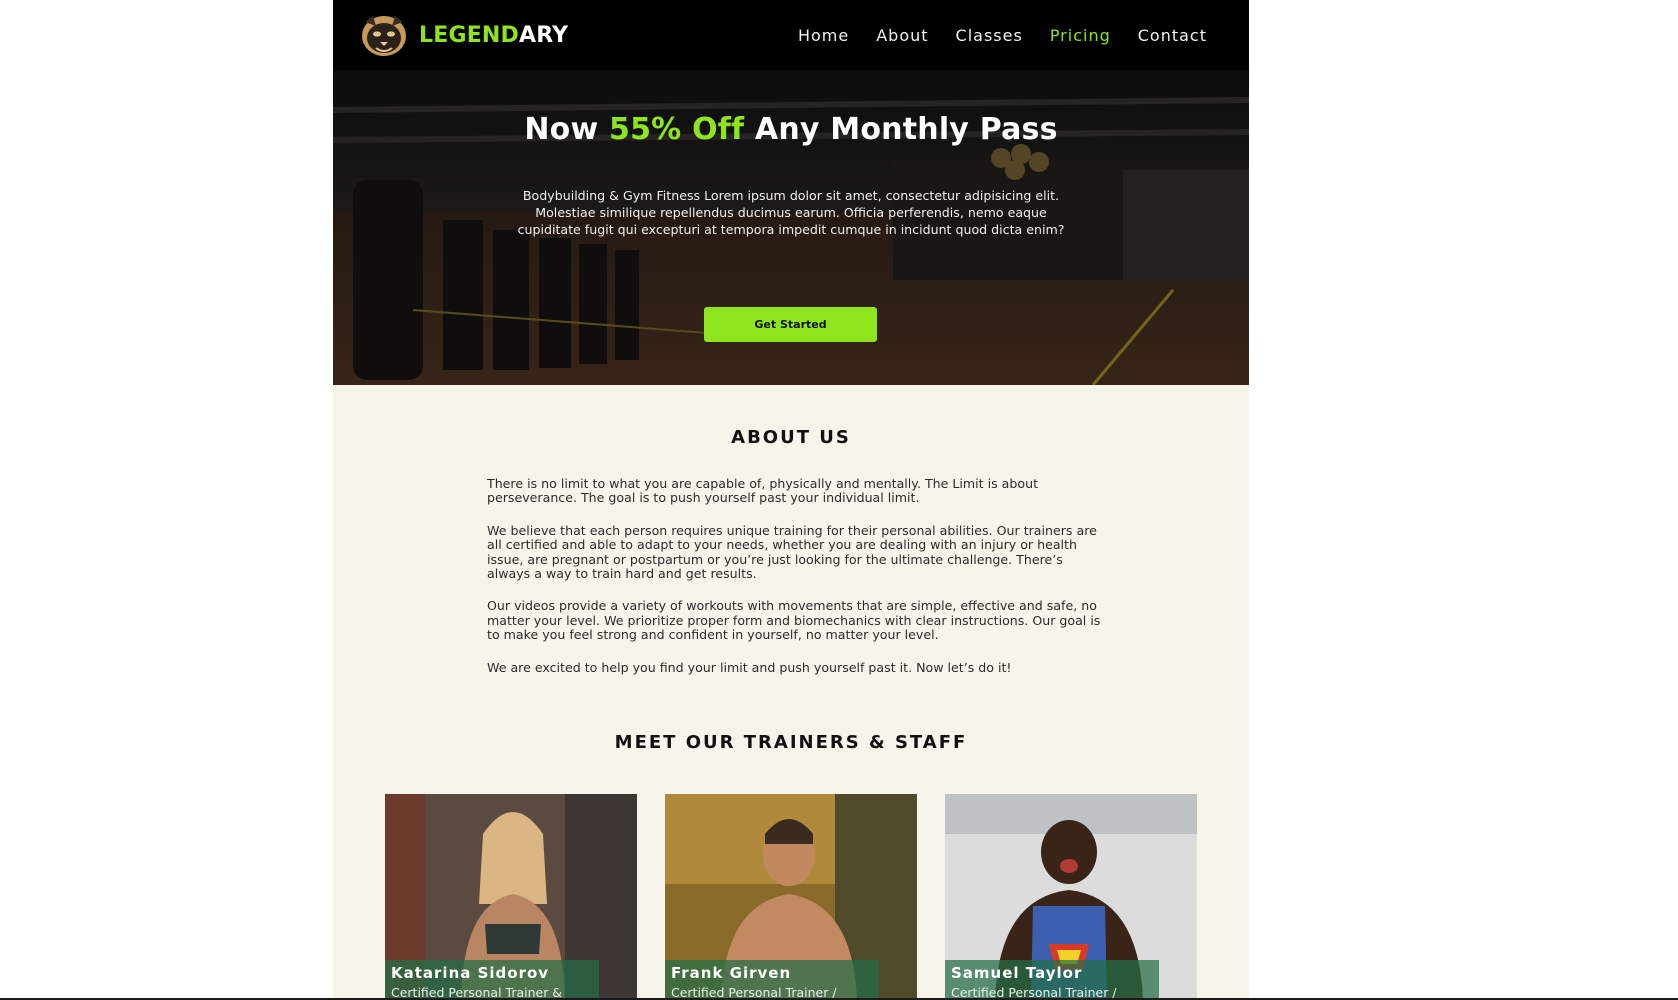  What do you see at coordinates (791, 742) in the screenshot?
I see `trainers-title: MEET OUR TRAINERS & STAFF` at bounding box center [791, 742].